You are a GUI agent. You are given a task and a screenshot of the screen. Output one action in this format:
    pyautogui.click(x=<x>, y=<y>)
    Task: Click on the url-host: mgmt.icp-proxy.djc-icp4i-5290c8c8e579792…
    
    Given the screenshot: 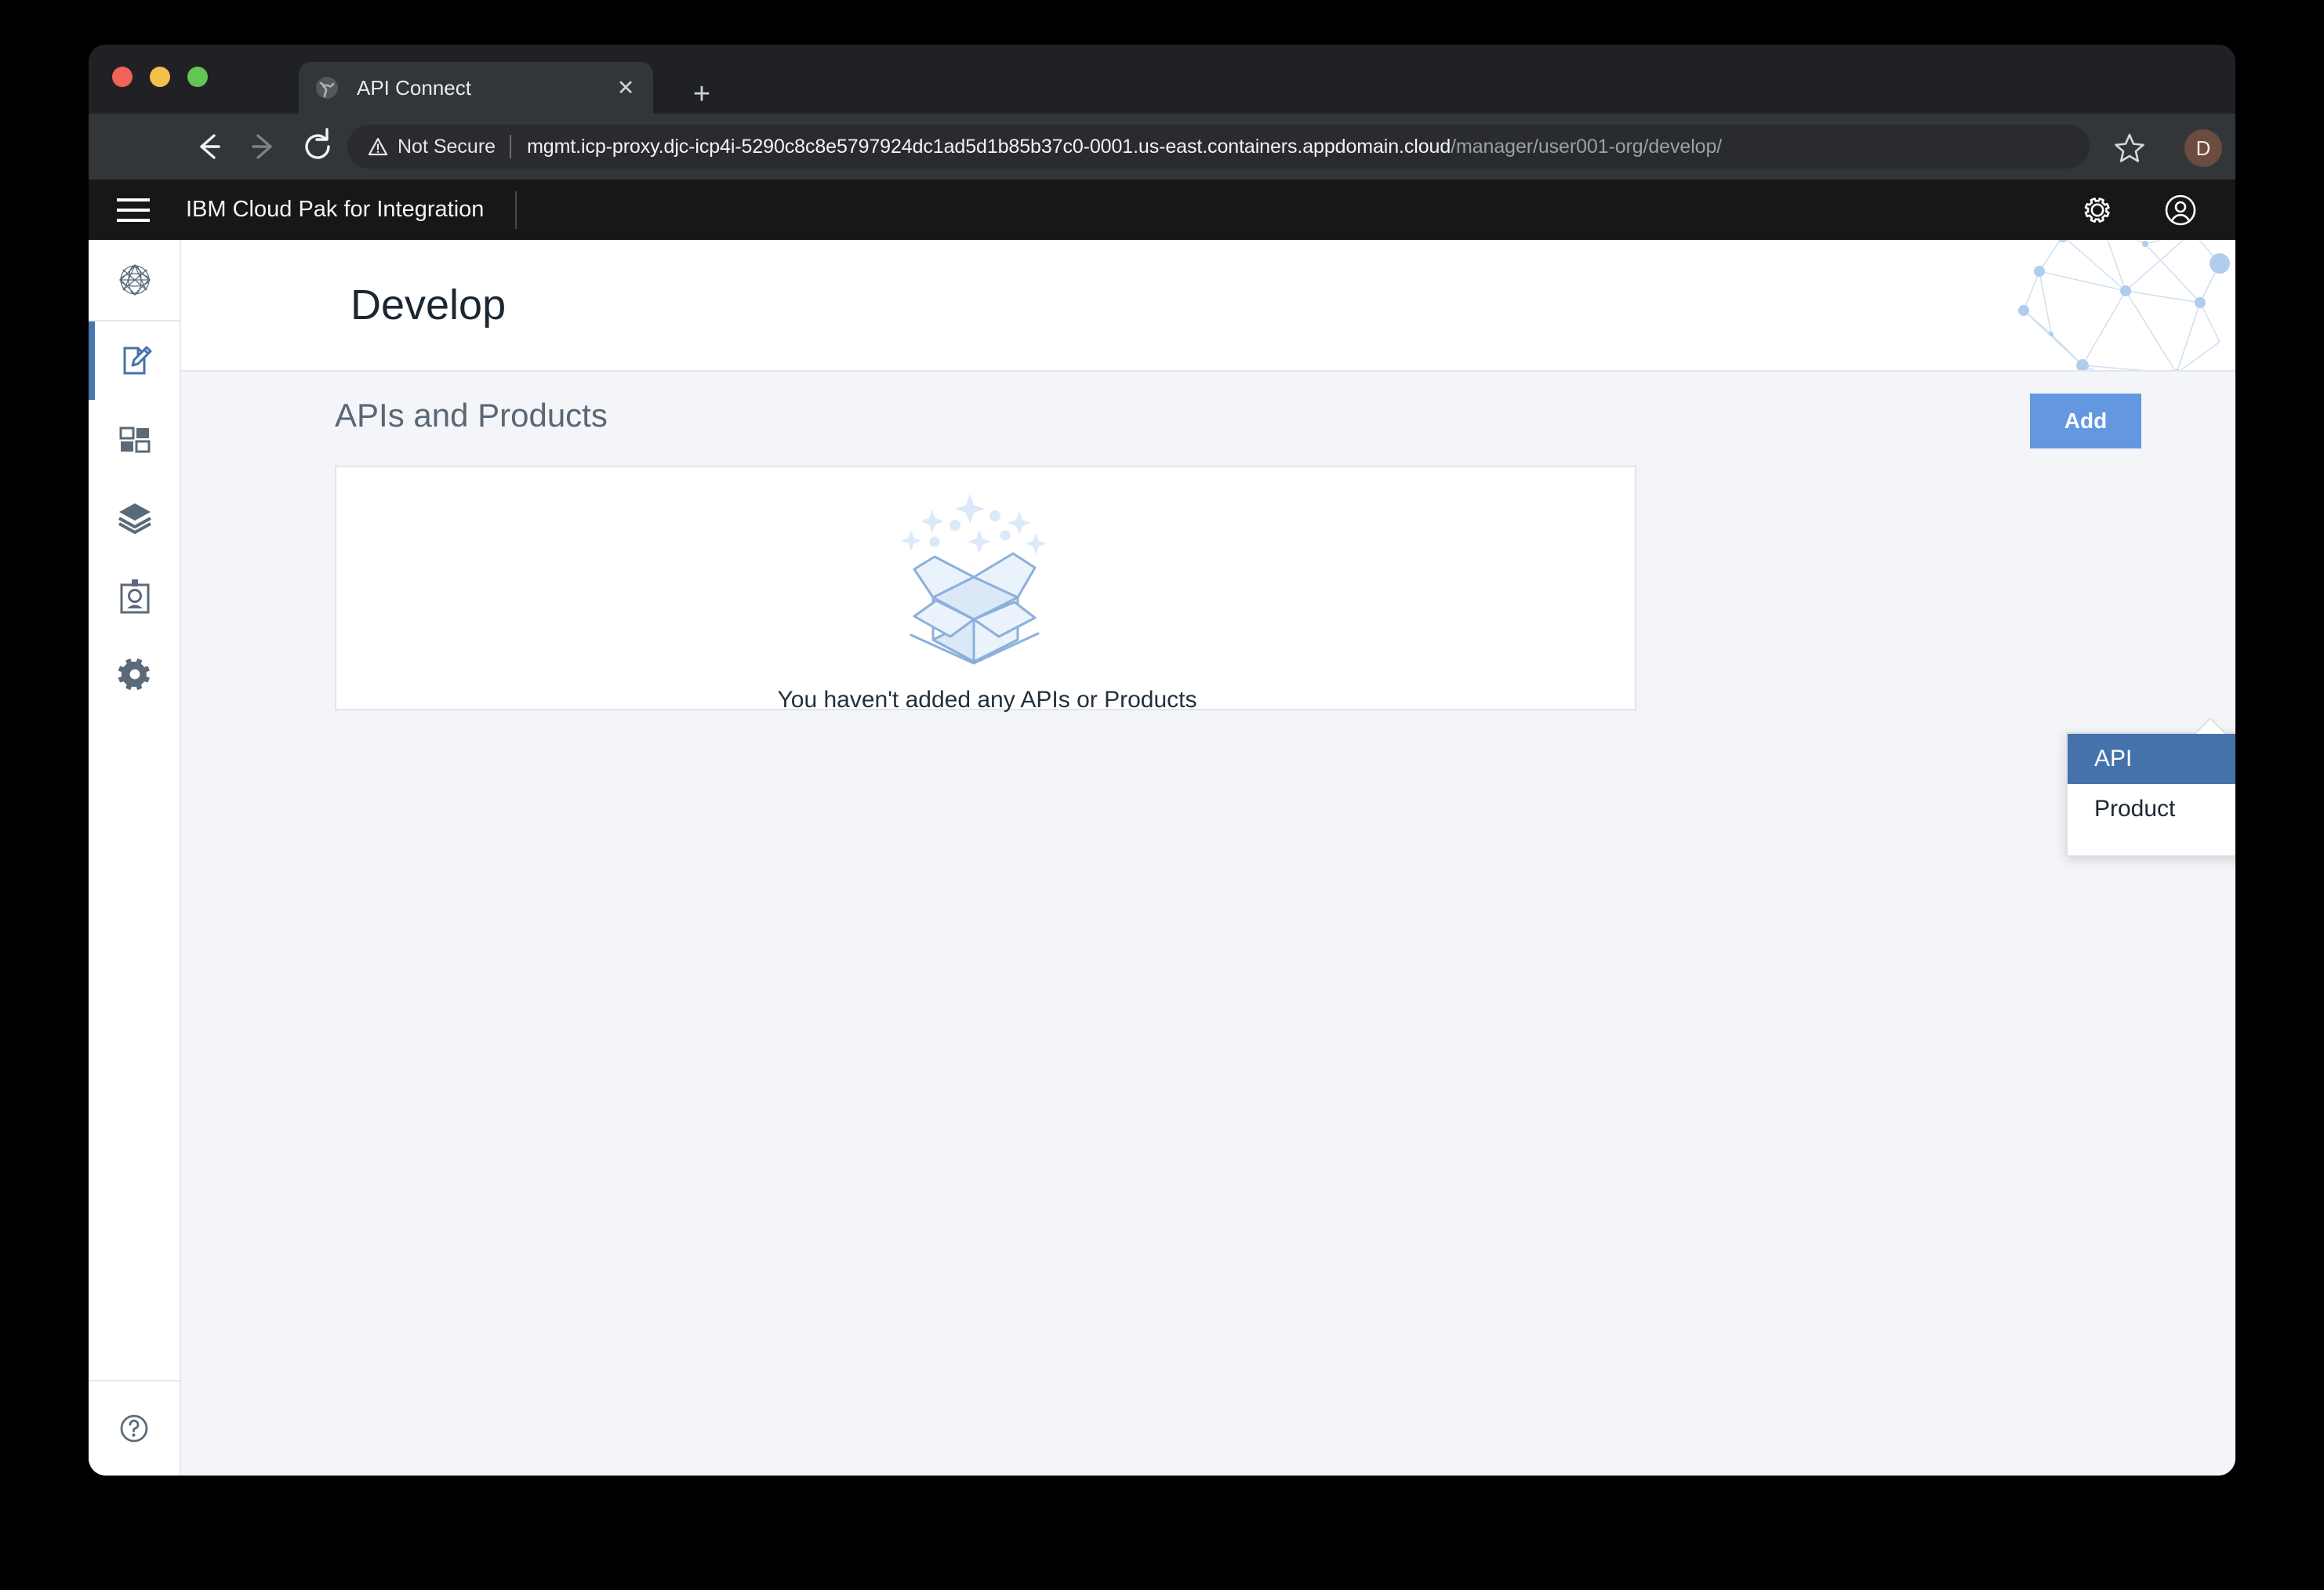 What is the action you would take?
    pyautogui.click(x=989, y=146)
    